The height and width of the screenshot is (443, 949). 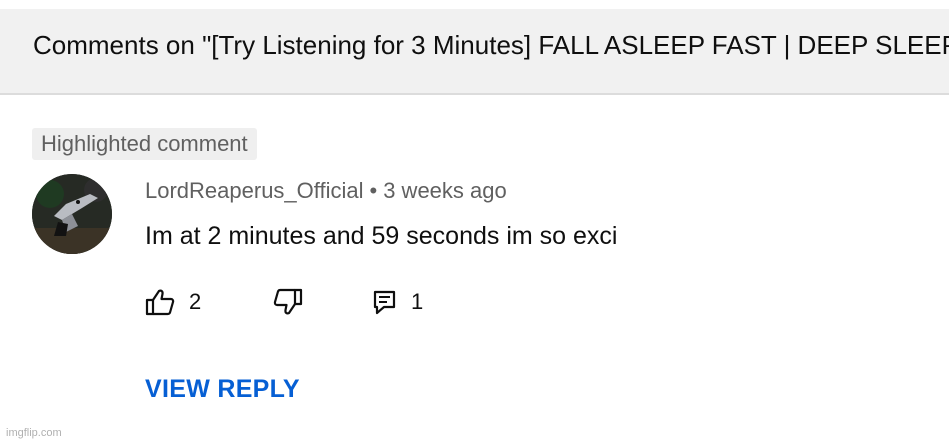 What do you see at coordinates (144, 144) in the screenshot?
I see `highlighted-comment-badge: Highlighted comment` at bounding box center [144, 144].